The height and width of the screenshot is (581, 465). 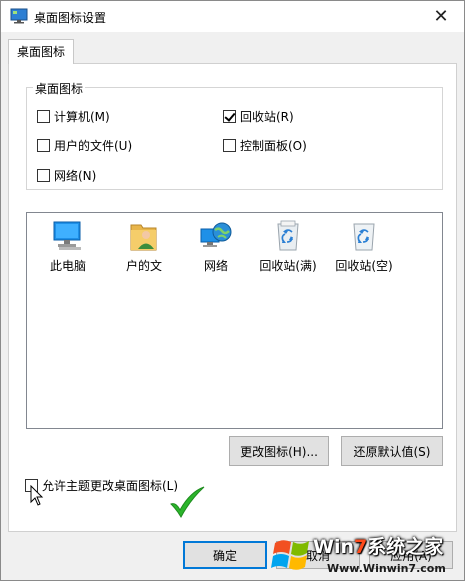 What do you see at coordinates (216, 234) in the screenshot?
I see `network-icon` at bounding box center [216, 234].